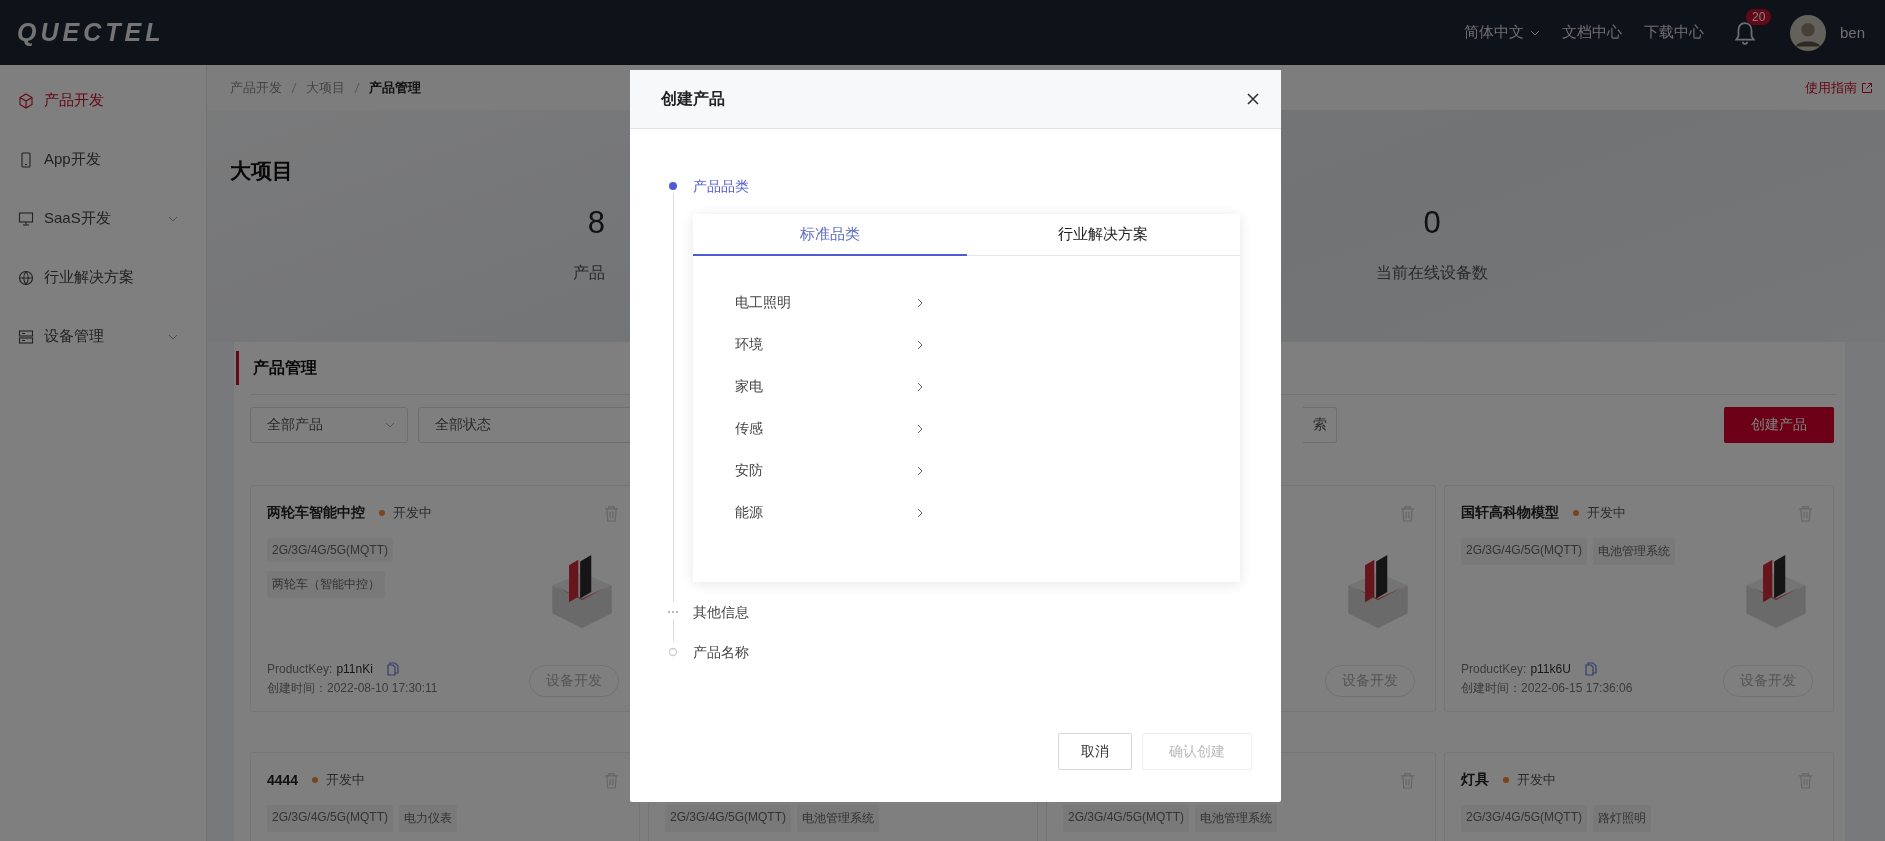 Image resolution: width=1885 pixels, height=841 pixels. What do you see at coordinates (721, 652) in the screenshot?
I see `step-label: 产品名称` at bounding box center [721, 652].